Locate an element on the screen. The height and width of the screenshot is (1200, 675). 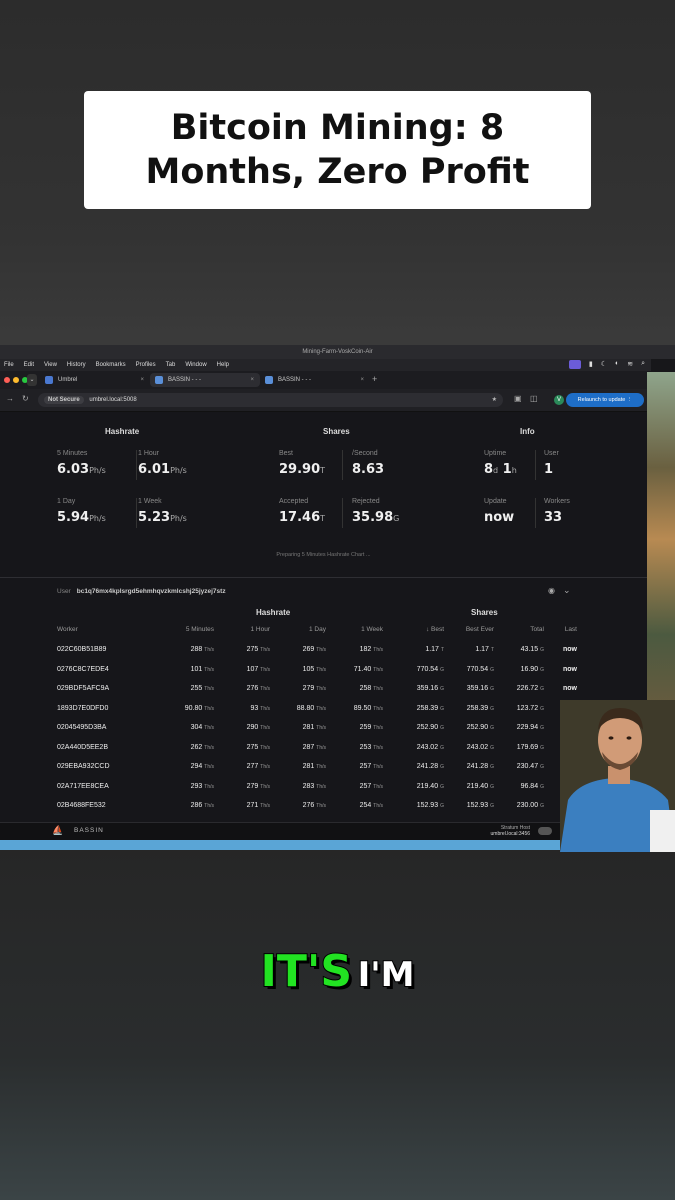
tab-menu-chevron-icon: ⌄ is located at coordinates (32, 380).